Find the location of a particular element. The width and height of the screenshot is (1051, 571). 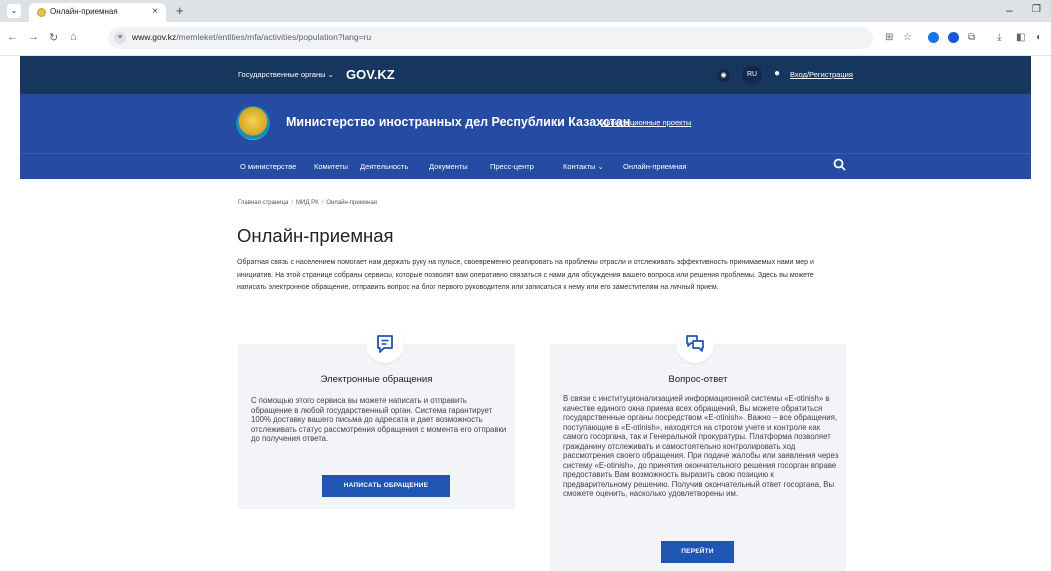

nav-contacts: Контакты ⌄ is located at coordinates (583, 166).